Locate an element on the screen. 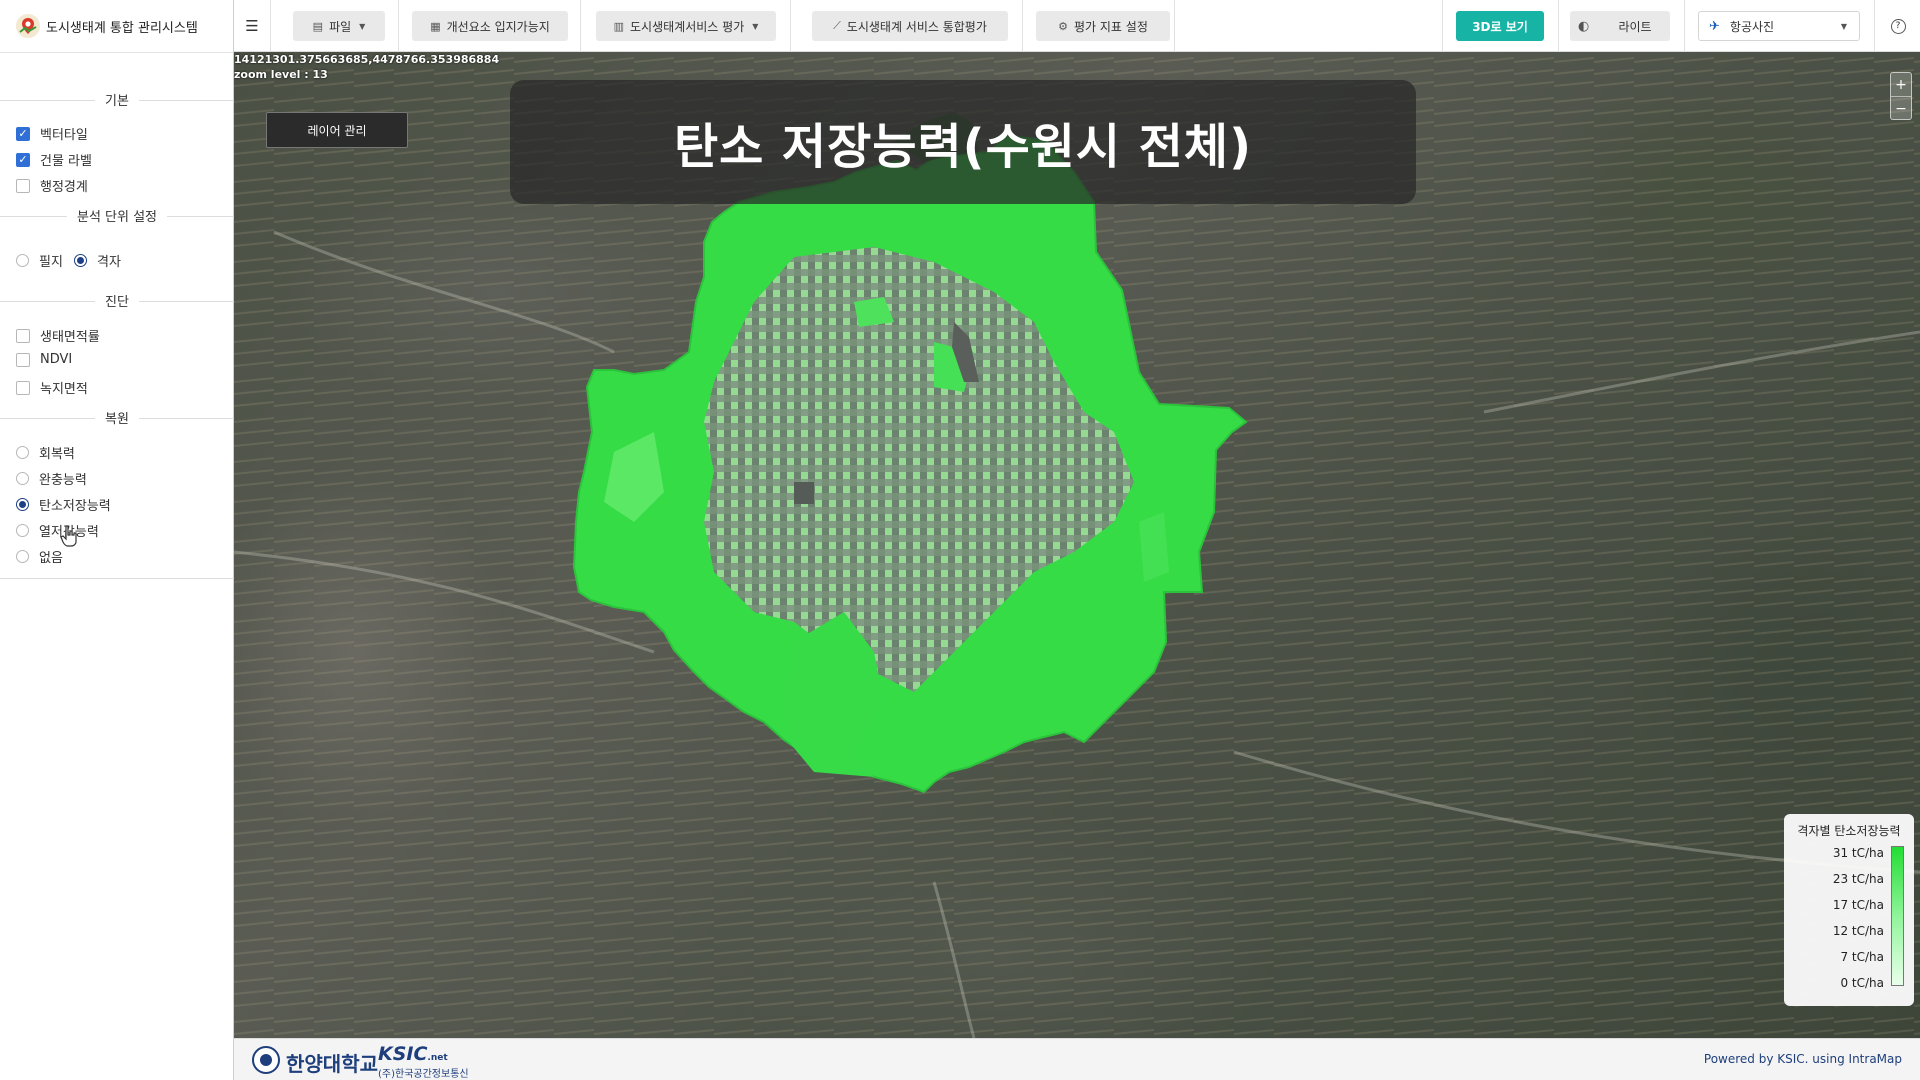  university-name: 한양대학교 is located at coordinates (332, 1064).